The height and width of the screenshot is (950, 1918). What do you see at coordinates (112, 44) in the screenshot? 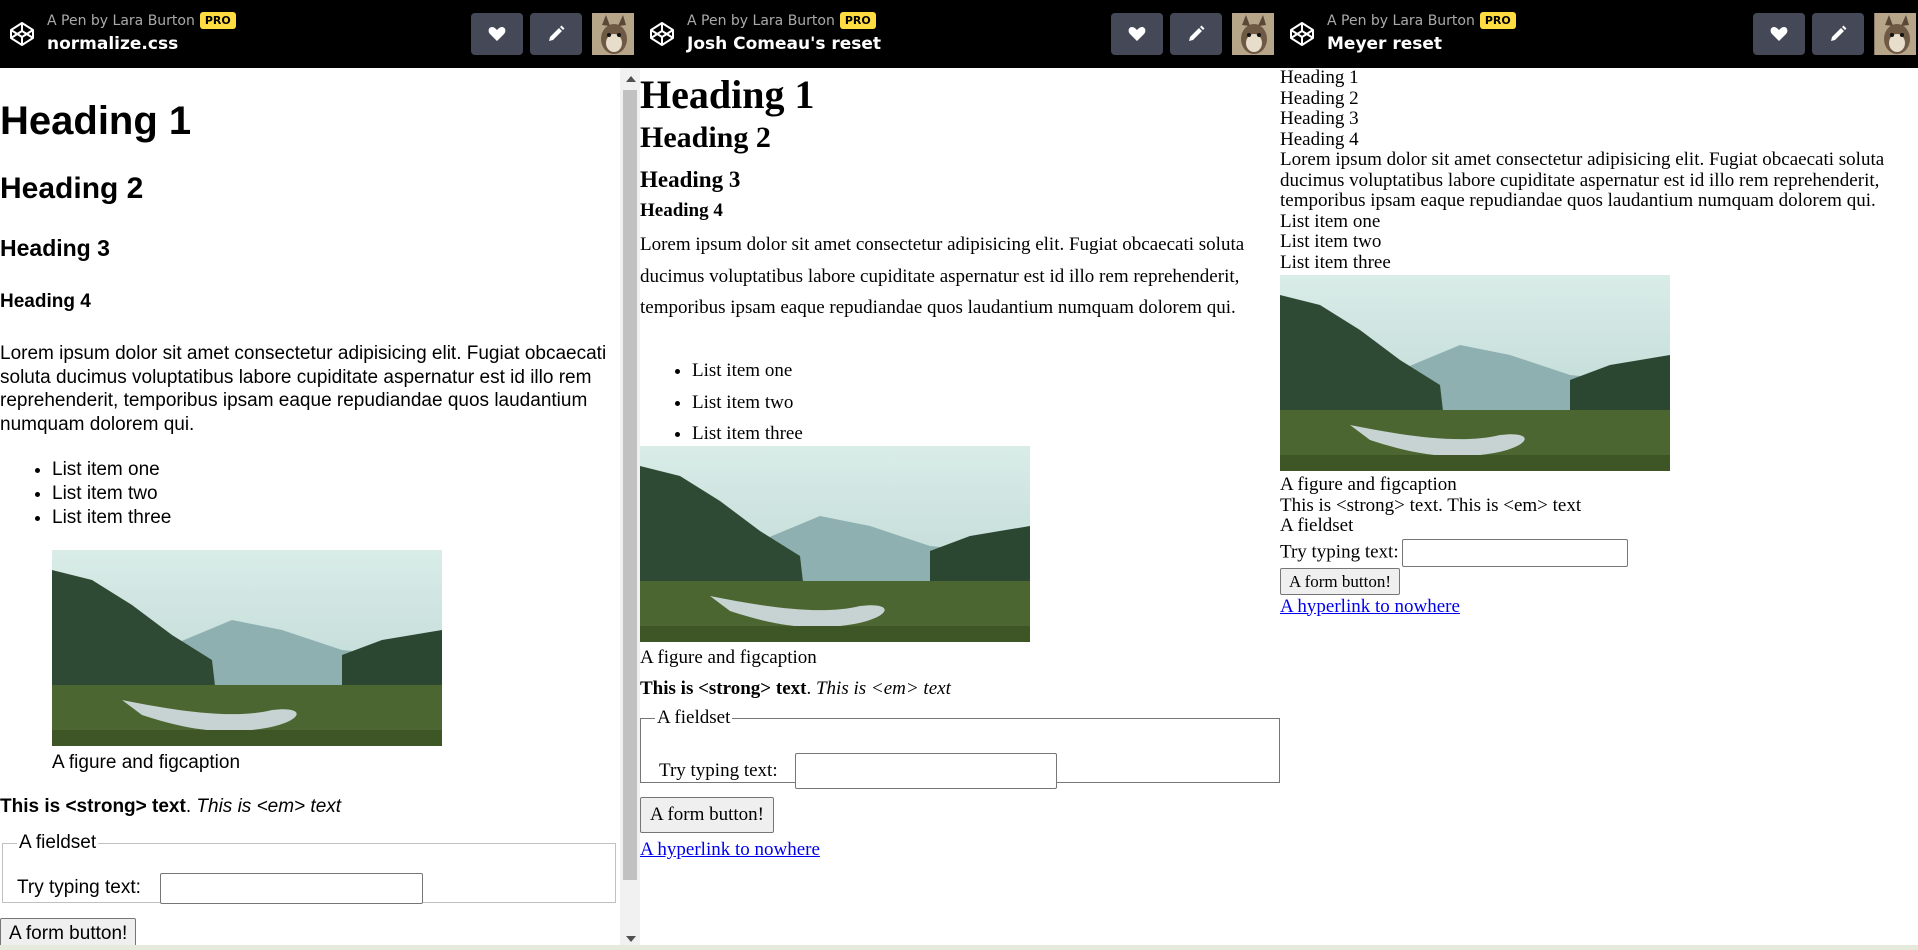
I see `pen-title: normalize.css` at bounding box center [112, 44].